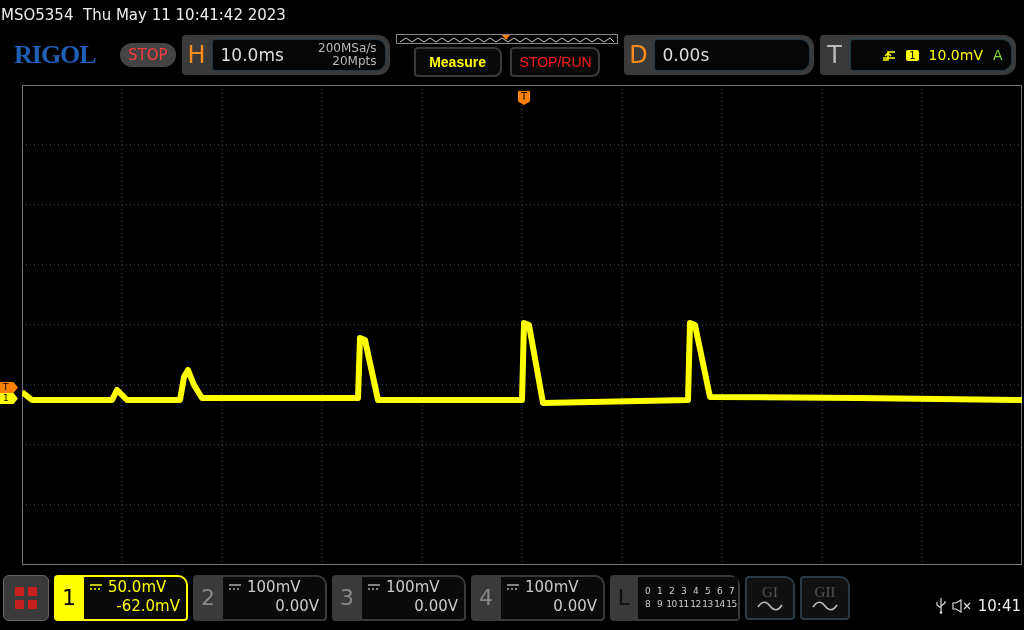  What do you see at coordinates (285, 55) in the screenshot?
I see `horizontal-panel: H 10.0ms 200MSa/s 20Mpts` at bounding box center [285, 55].